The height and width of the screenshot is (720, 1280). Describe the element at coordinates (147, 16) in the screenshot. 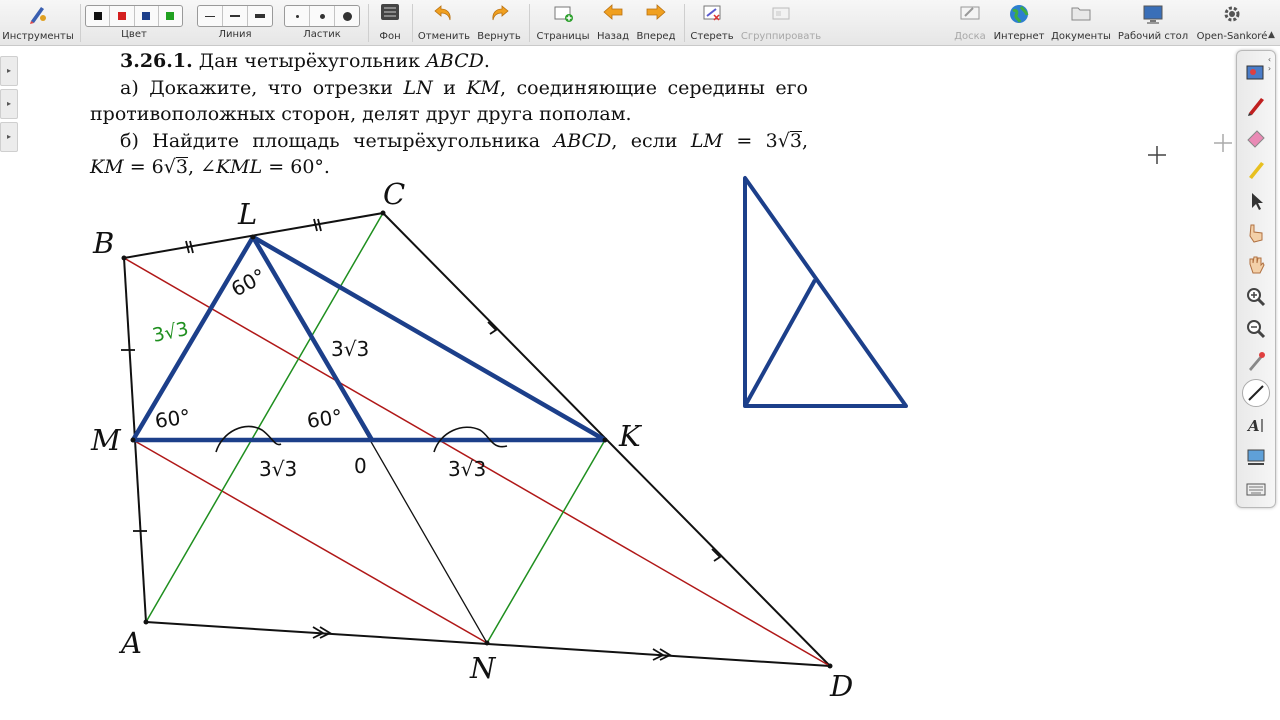

I see `color-blue-swatch` at that location.